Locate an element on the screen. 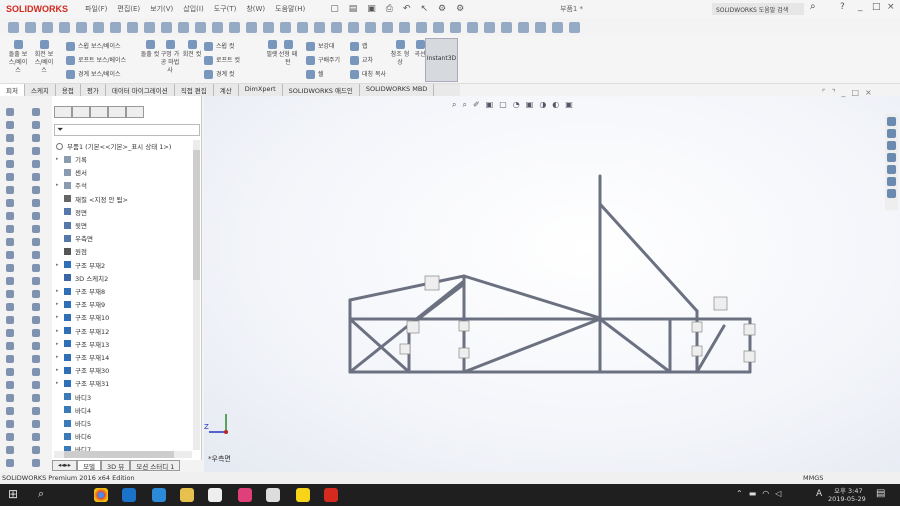  property-manager-tab is located at coordinates (81, 112).